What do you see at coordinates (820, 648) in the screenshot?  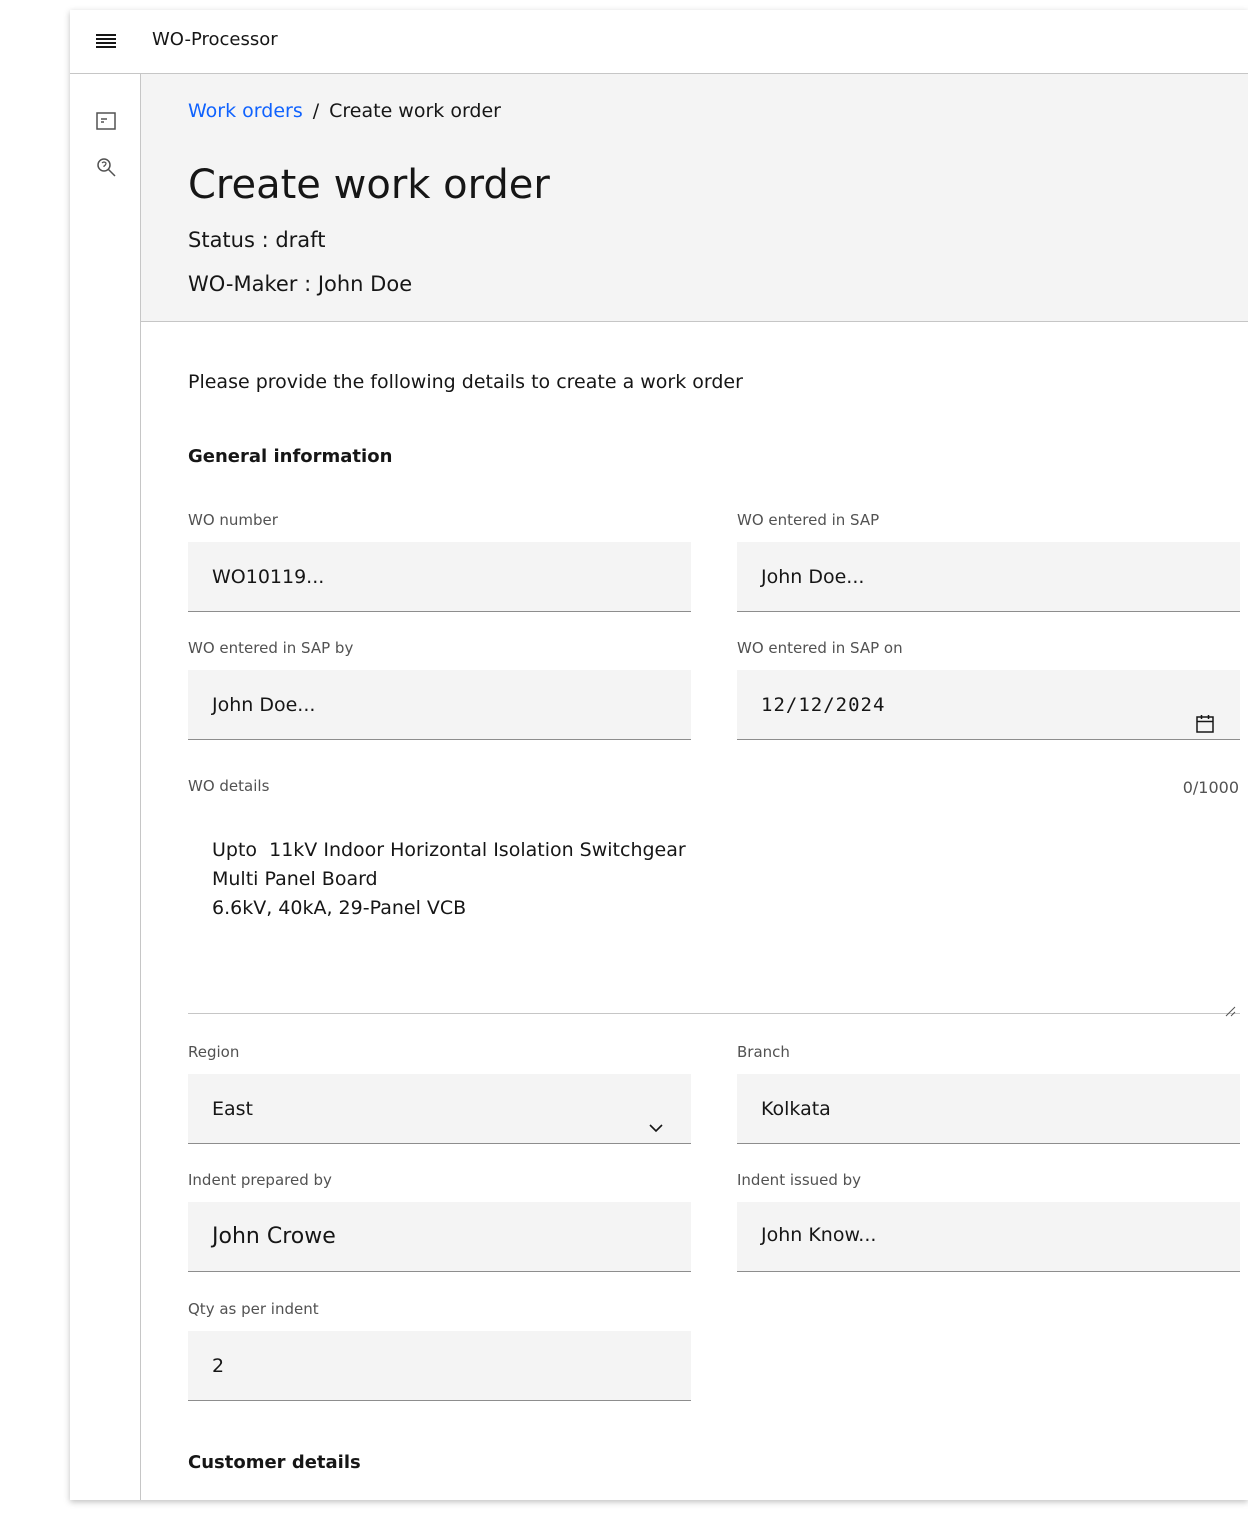 I see `wo-entered-sap-on-label: WO entered in SAP on` at bounding box center [820, 648].